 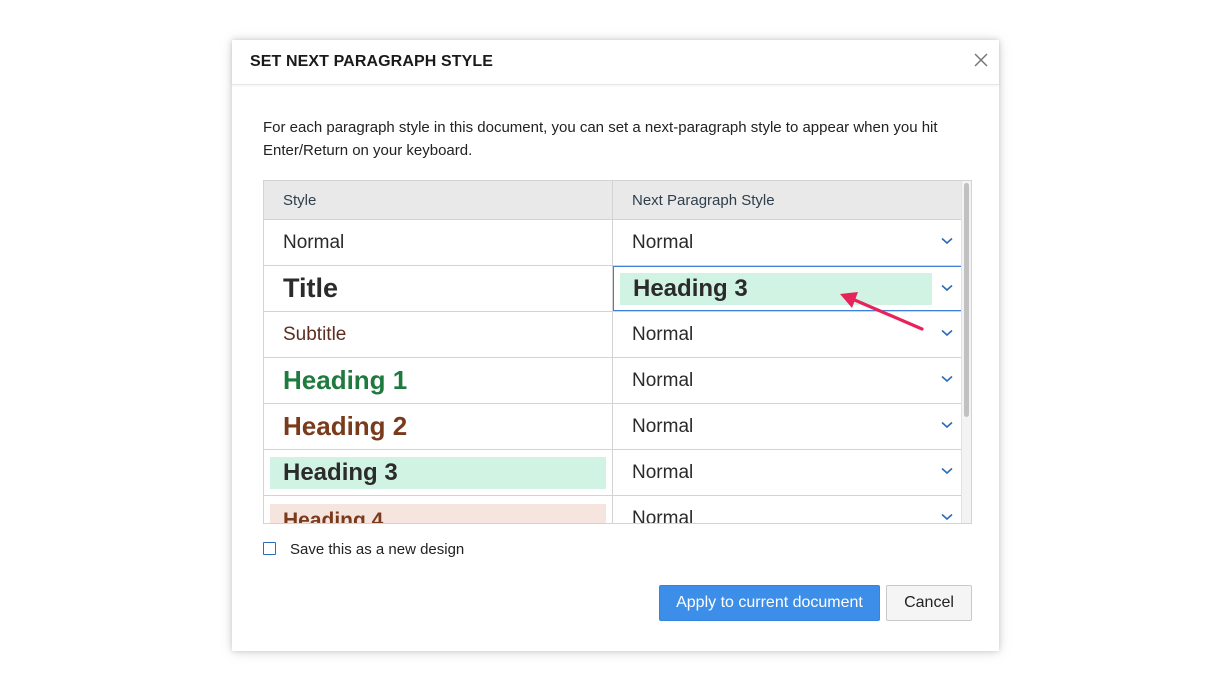 I want to click on table-row: Subtitle Normal, so click(x=613, y=335).